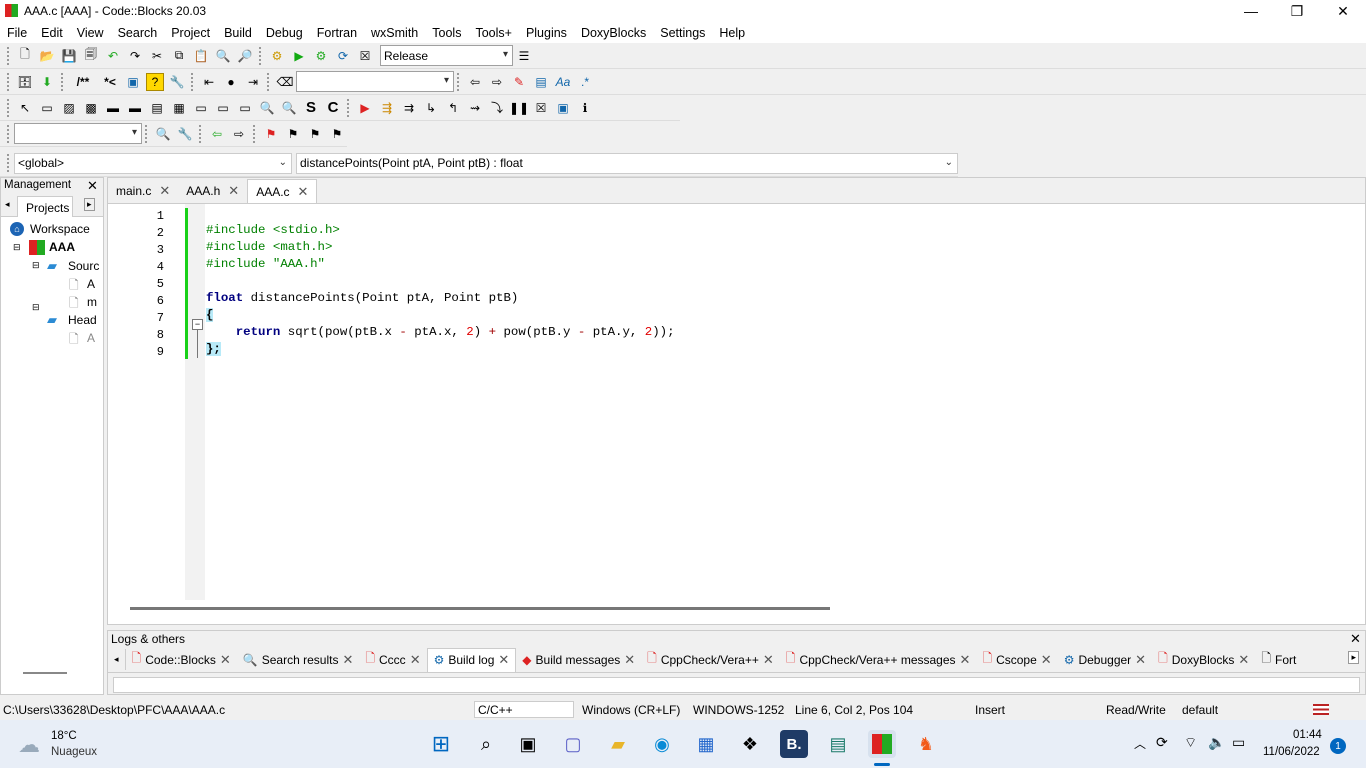 The height and width of the screenshot is (768, 1366). Describe the element at coordinates (578, 660) in the screenshot. I see `log-tab: ◆ Build messages ✕` at that location.